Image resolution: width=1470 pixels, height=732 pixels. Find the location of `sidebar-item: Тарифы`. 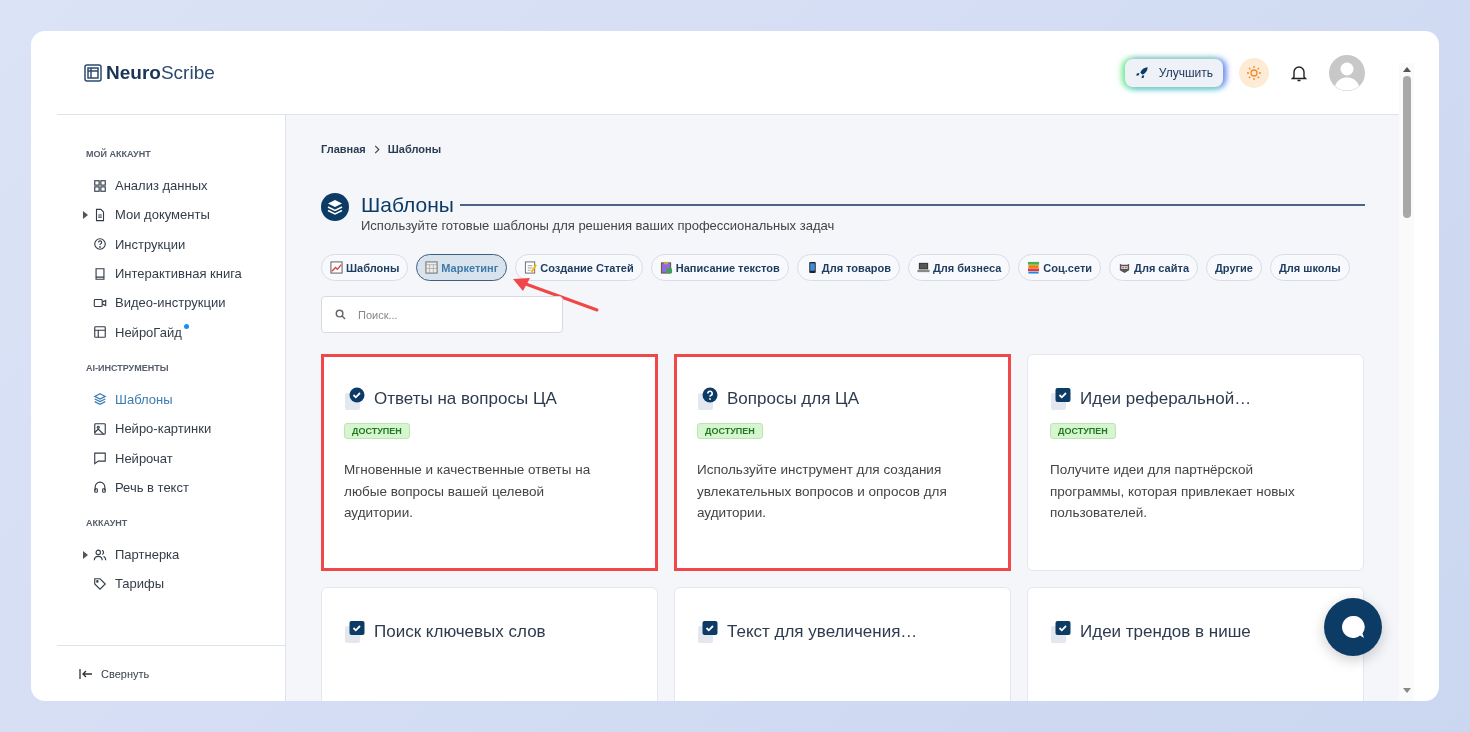

sidebar-item: Тарифы is located at coordinates (185, 584).